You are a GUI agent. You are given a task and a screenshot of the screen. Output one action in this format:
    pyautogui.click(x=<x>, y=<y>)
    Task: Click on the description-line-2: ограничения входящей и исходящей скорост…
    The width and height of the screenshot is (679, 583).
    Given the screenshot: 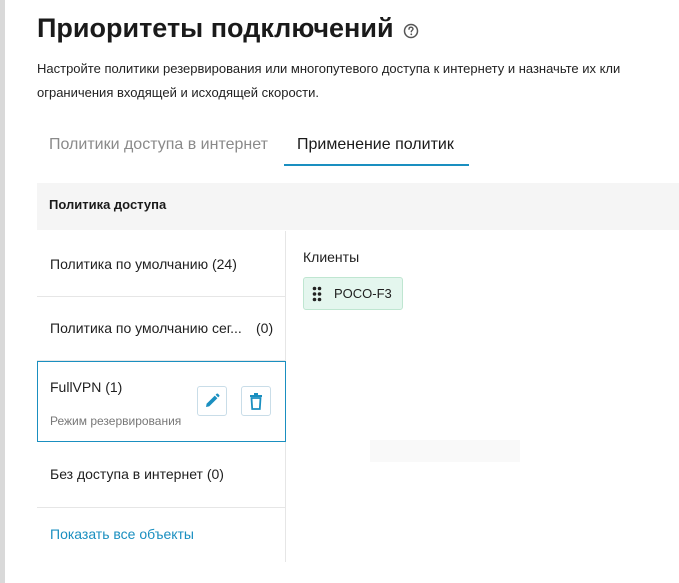 What is the action you would take?
    pyautogui.click(x=178, y=92)
    